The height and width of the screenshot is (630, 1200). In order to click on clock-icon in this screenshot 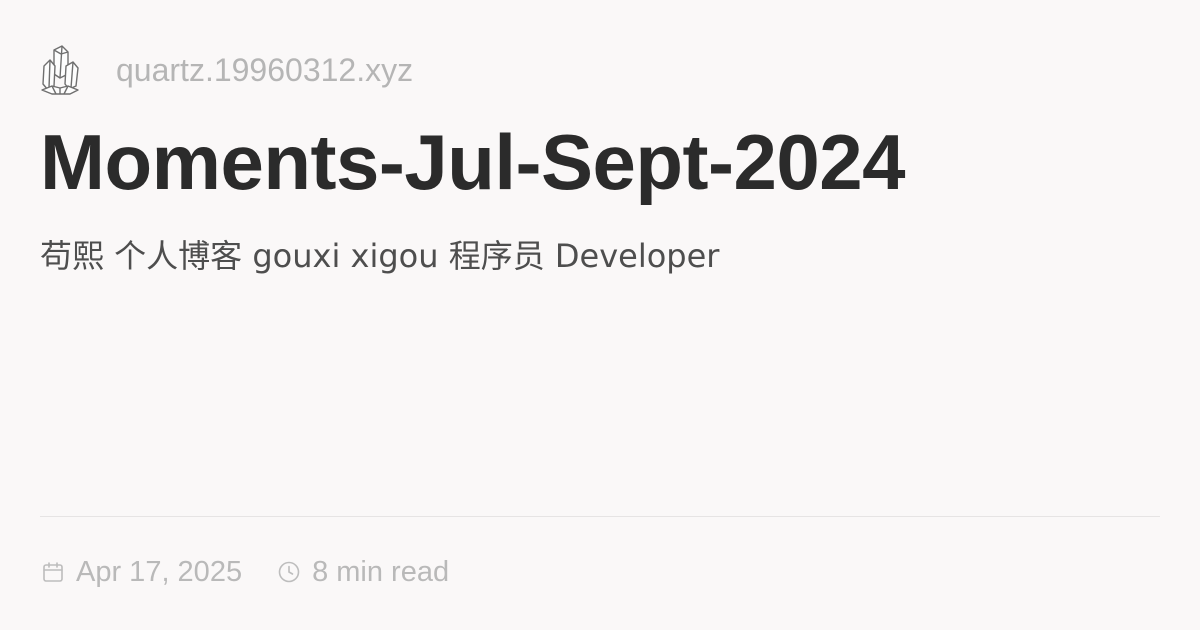, I will do `click(289, 572)`.